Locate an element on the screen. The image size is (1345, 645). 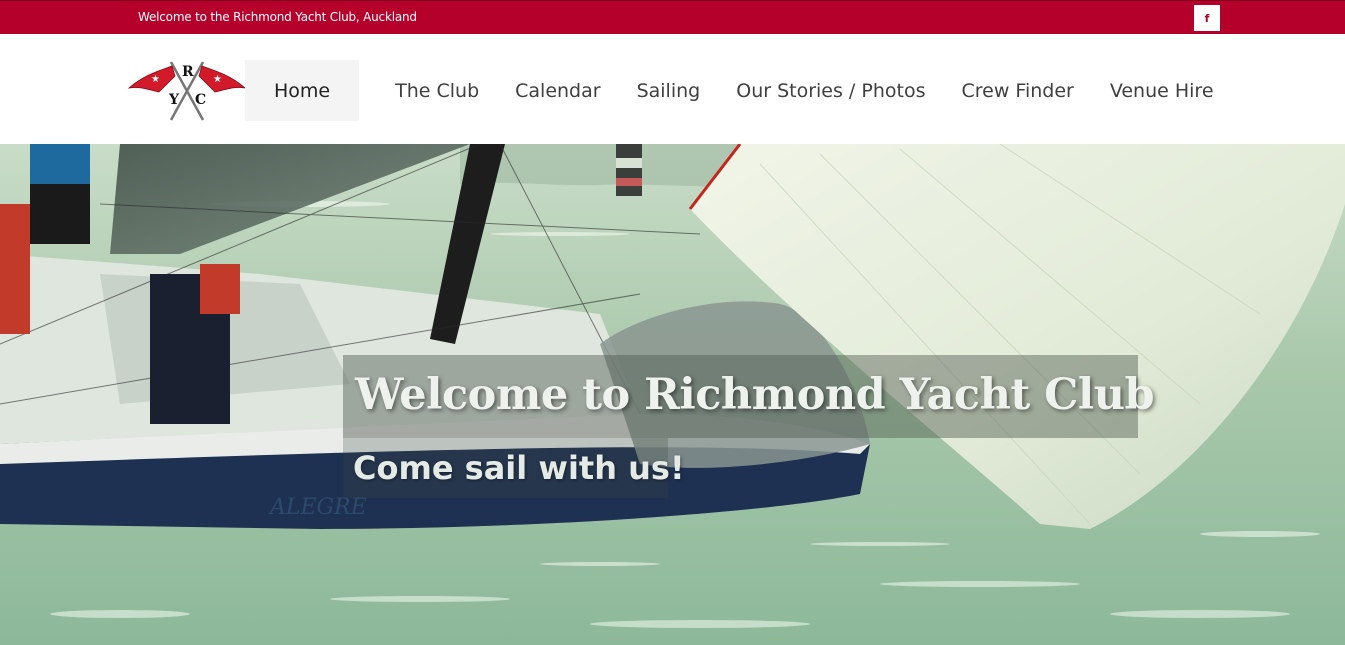
hull-lettering: ALEGRE is located at coordinates (317, 507).